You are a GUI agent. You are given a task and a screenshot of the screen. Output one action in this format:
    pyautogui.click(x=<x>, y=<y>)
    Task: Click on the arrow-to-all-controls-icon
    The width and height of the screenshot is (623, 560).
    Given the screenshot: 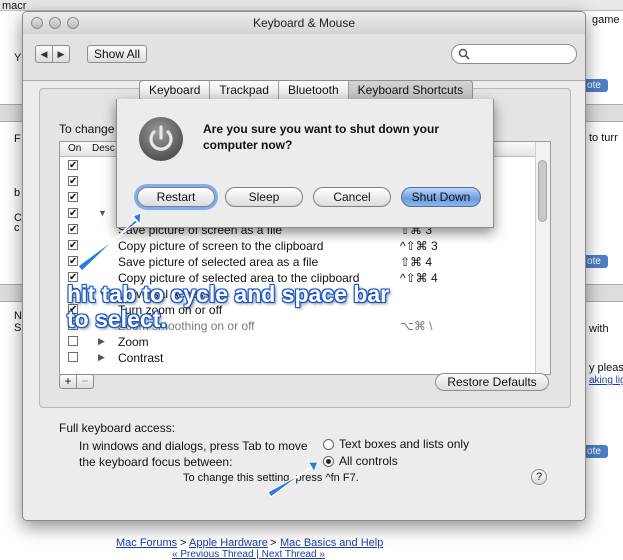 What is the action you would take?
    pyautogui.click(x=293, y=479)
    